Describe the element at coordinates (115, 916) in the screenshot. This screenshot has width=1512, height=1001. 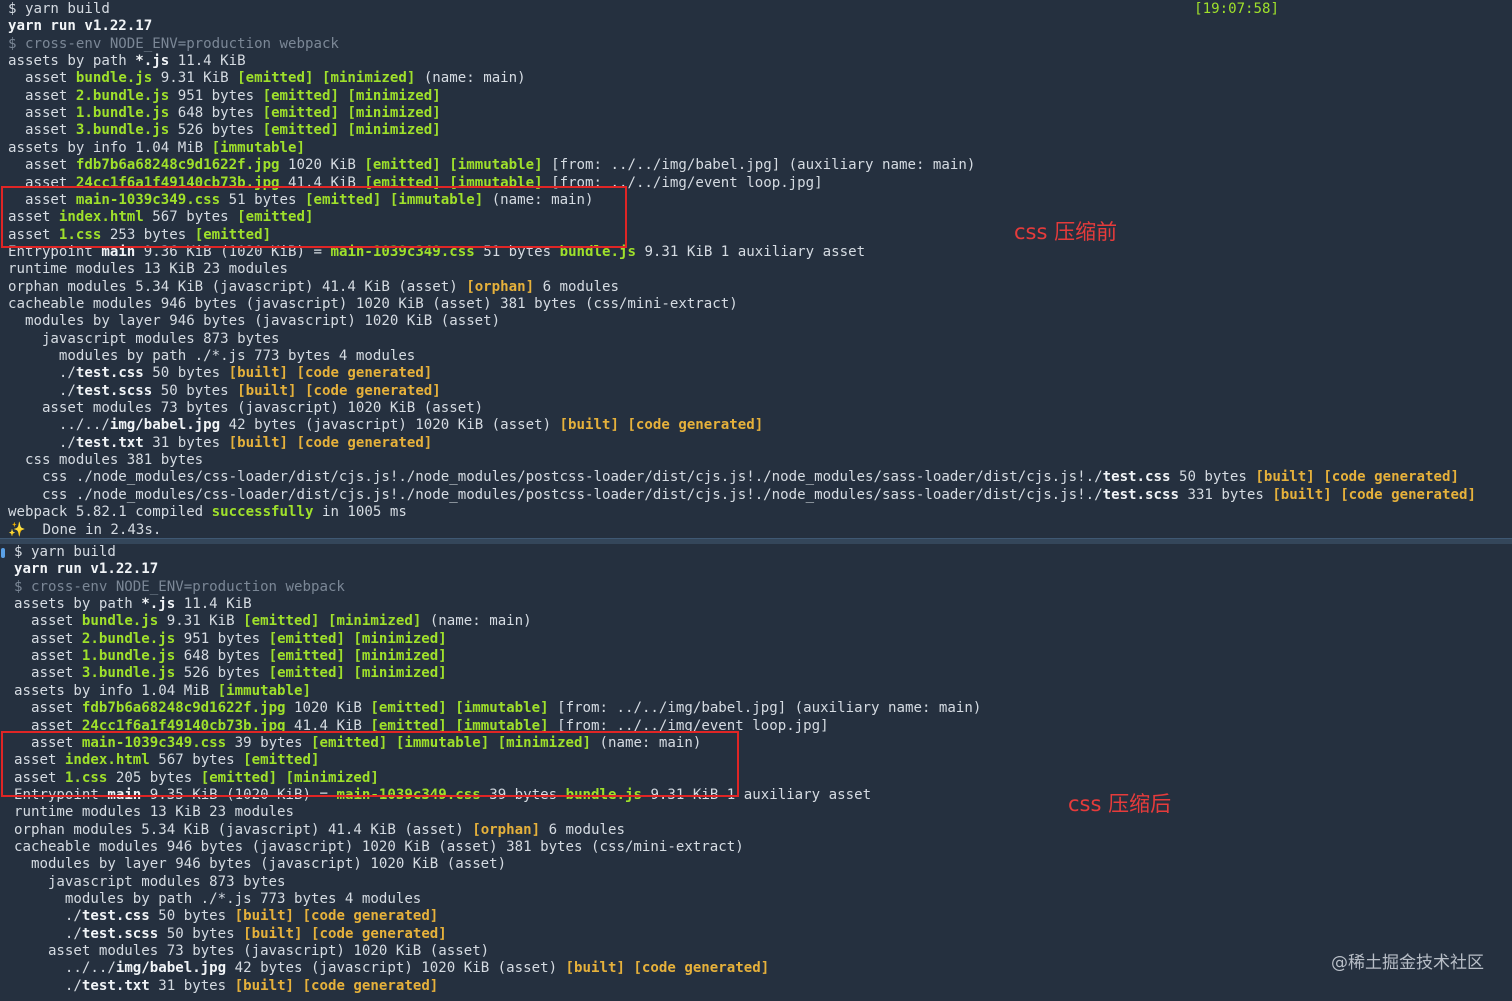
I see `output-text: test.css` at that location.